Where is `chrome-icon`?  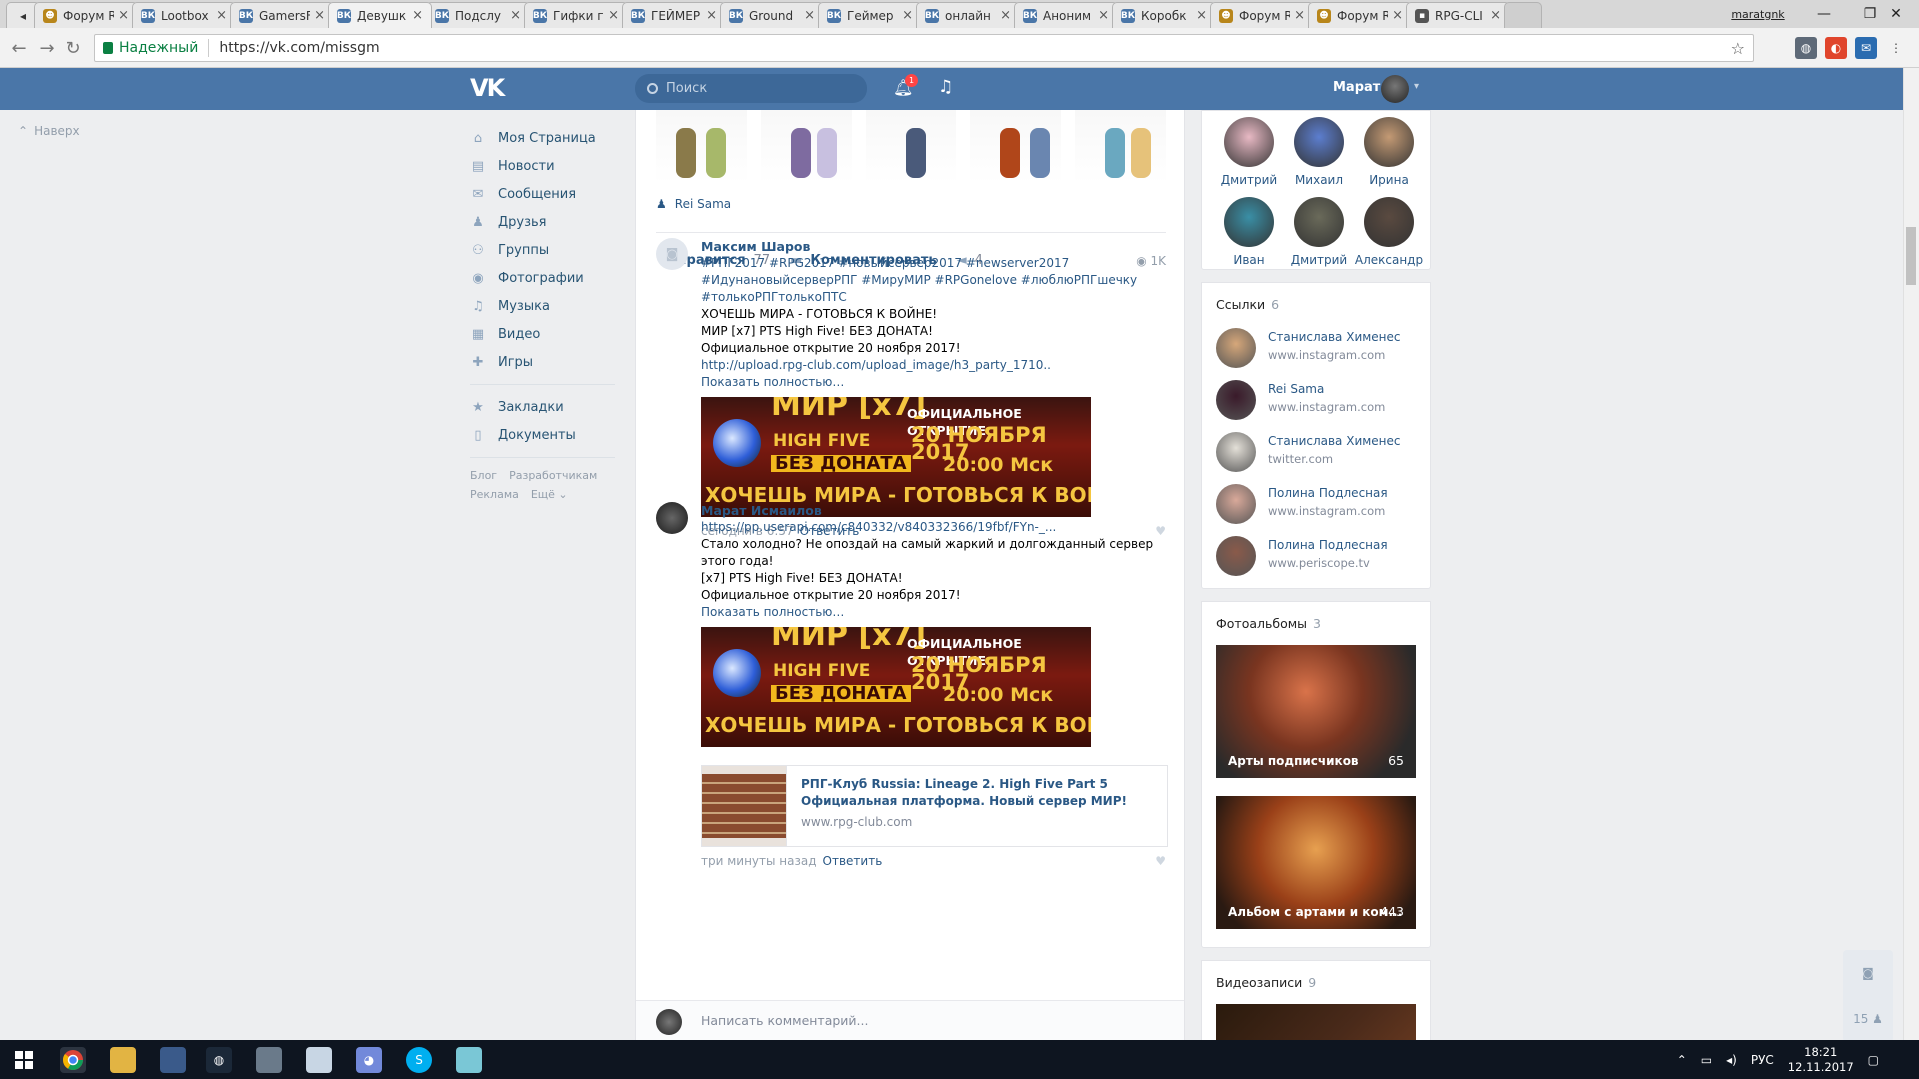
chrome-icon is located at coordinates (73, 1060).